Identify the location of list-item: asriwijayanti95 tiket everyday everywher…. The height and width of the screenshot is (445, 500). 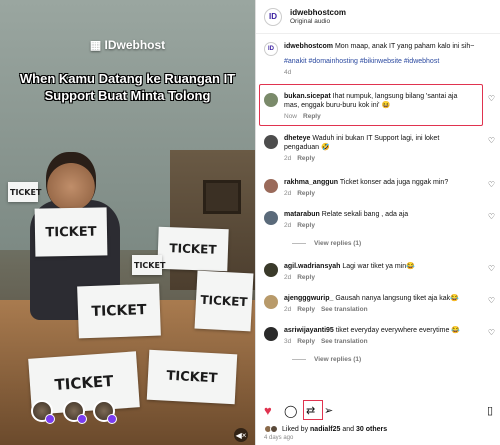
(378, 336).